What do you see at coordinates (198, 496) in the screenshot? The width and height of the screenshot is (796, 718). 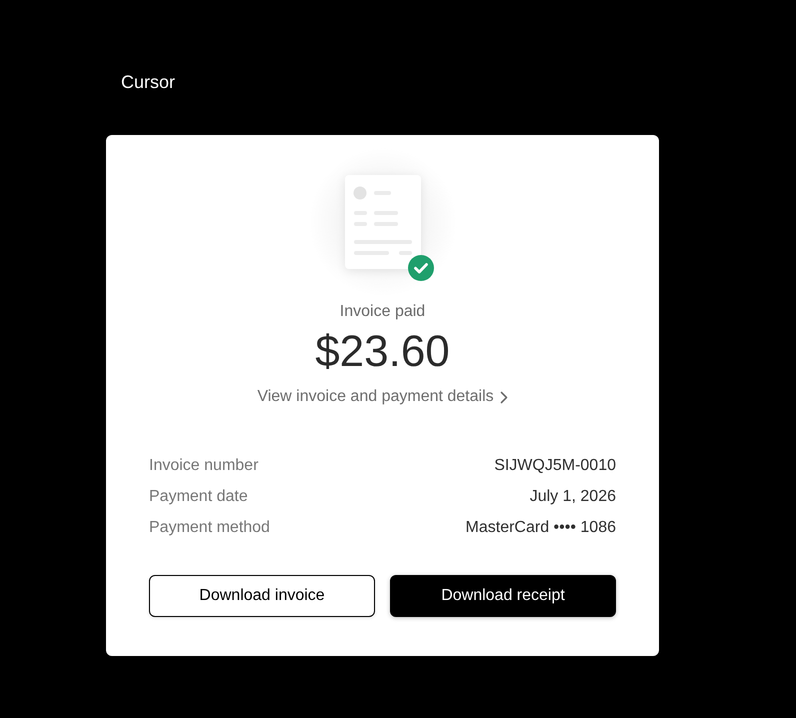 I see `detail-label: Payment date` at bounding box center [198, 496].